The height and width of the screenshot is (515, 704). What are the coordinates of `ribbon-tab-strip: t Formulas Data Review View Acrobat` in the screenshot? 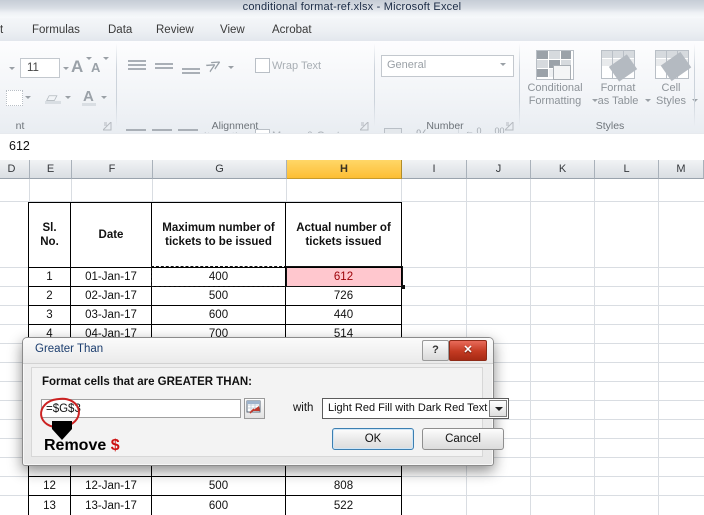 It's located at (352, 30).